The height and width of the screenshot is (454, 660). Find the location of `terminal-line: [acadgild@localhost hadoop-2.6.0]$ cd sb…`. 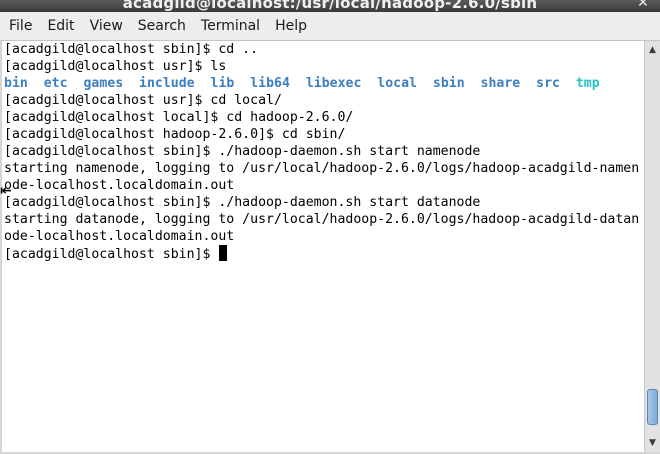

terminal-line: [acadgild@localhost hadoop-2.6.0]$ cd sb… is located at coordinates (175, 134).